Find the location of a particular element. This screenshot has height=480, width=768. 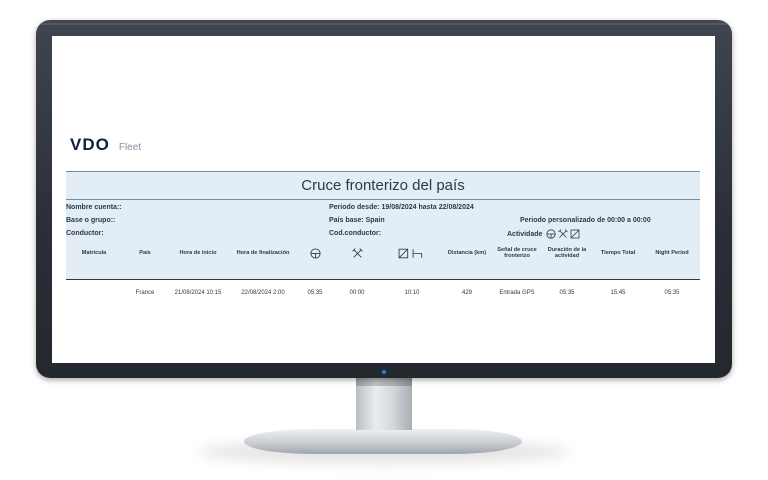

col-distance: Distancia (km) is located at coordinates (467, 252).